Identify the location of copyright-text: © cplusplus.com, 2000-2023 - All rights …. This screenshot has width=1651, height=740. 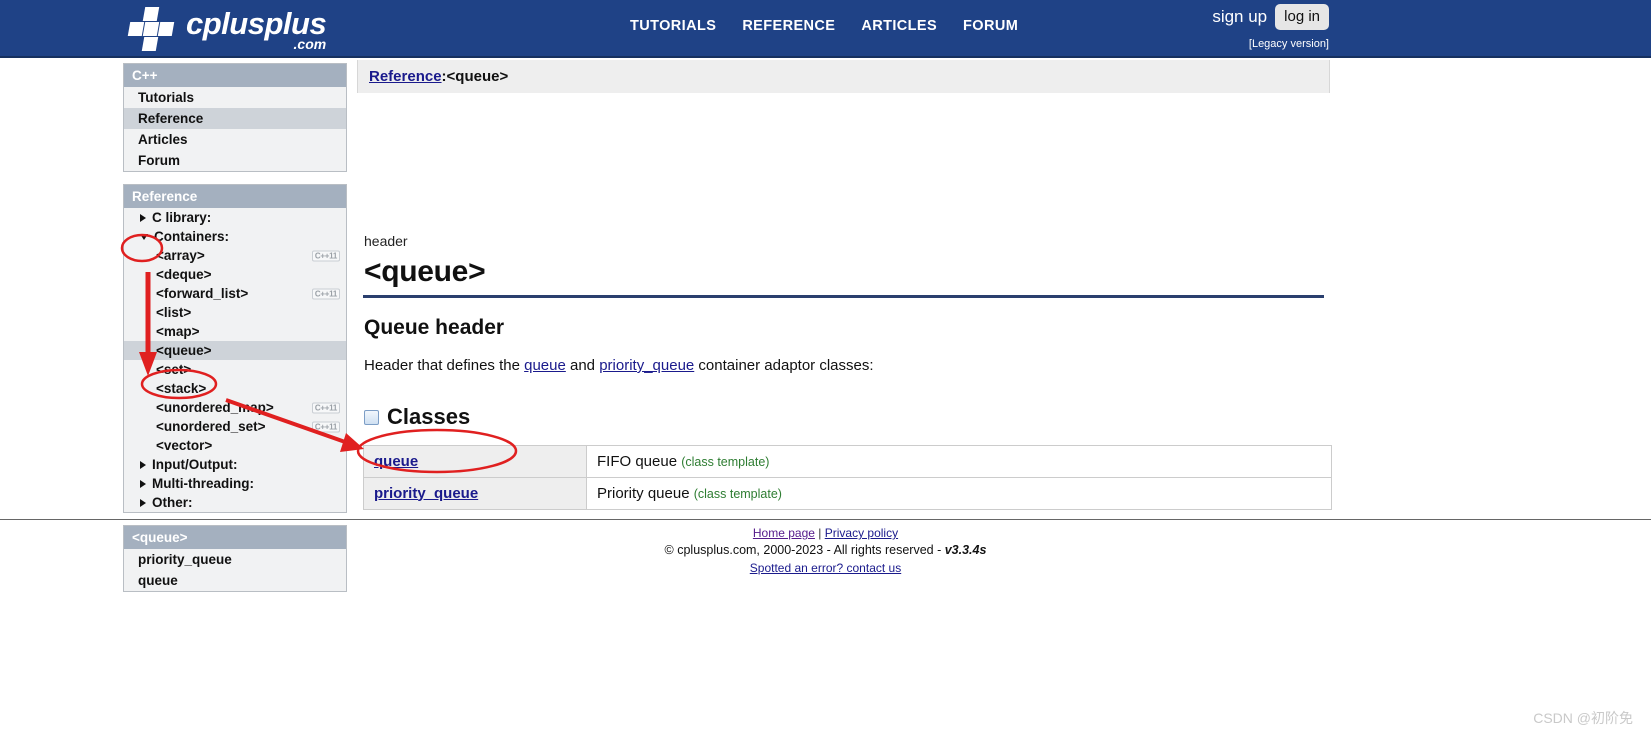
(804, 550).